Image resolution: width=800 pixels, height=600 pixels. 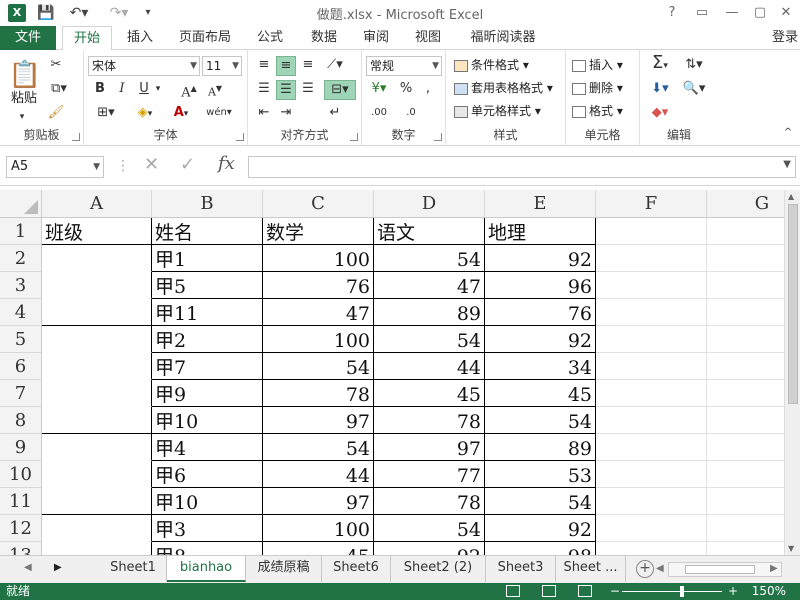 What do you see at coordinates (21, 474) in the screenshot?
I see `row-header: 10` at bounding box center [21, 474].